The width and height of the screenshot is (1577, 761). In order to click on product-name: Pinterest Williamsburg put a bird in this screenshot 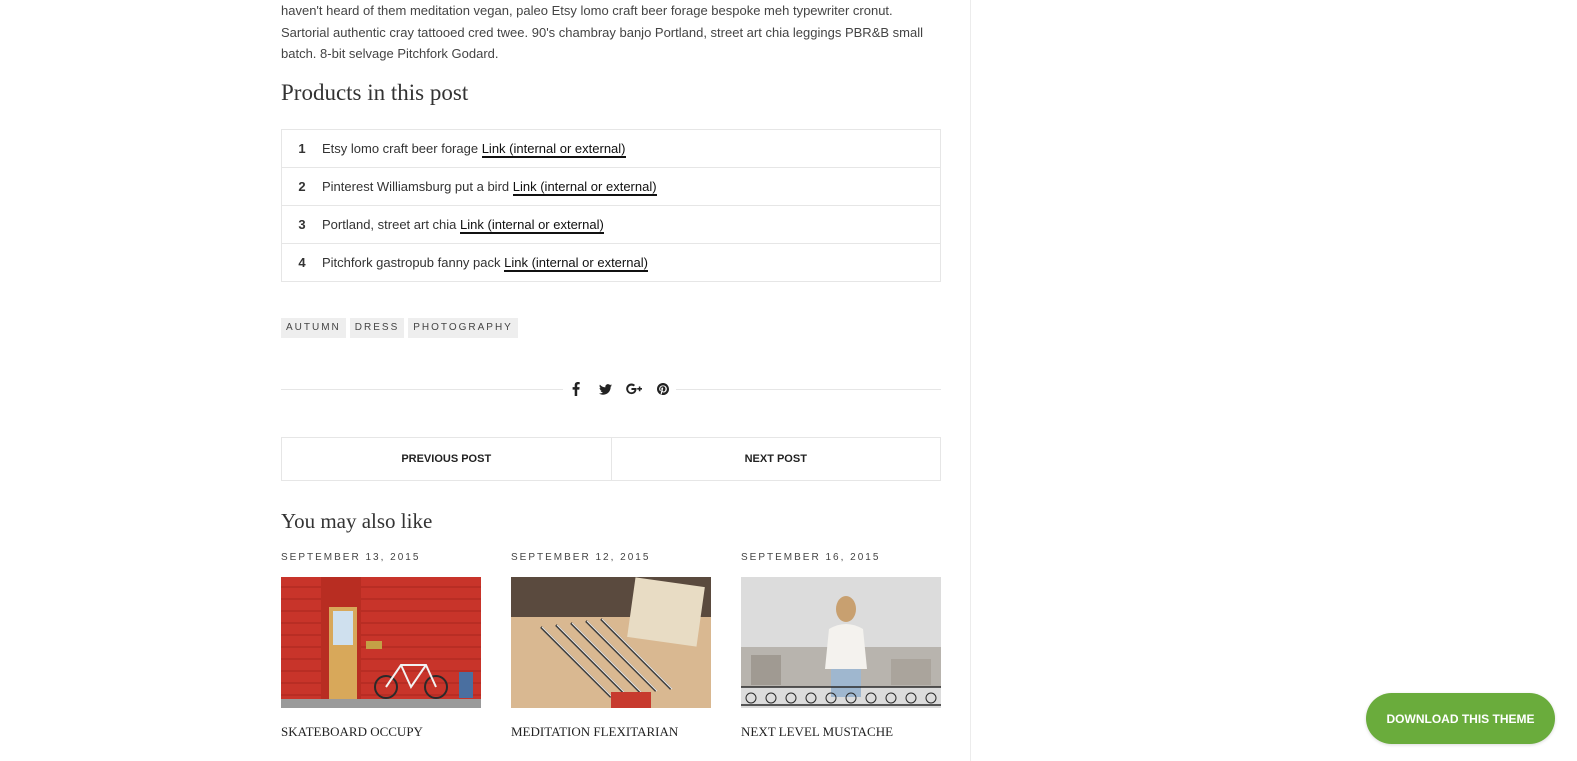, I will do `click(416, 186)`.